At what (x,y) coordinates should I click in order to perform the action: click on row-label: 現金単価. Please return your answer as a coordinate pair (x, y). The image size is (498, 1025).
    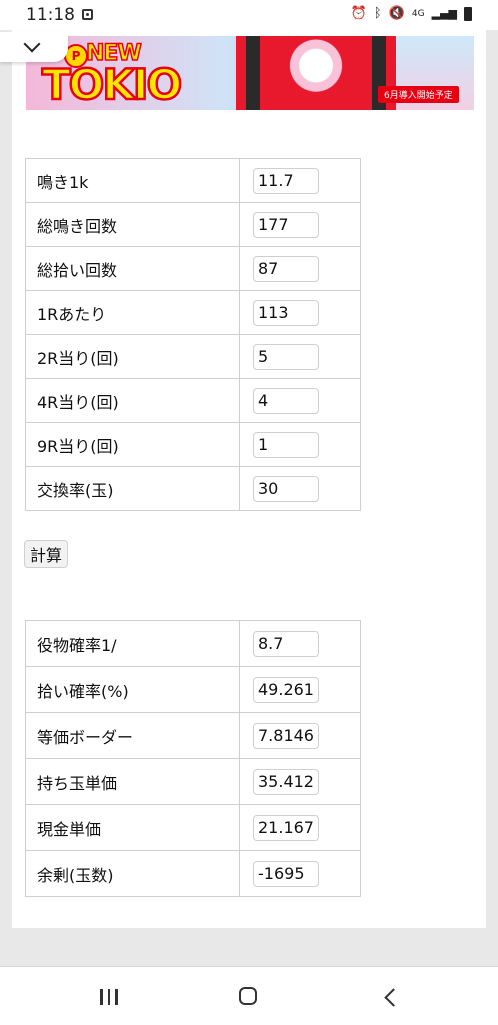
    Looking at the image, I should click on (132, 827).